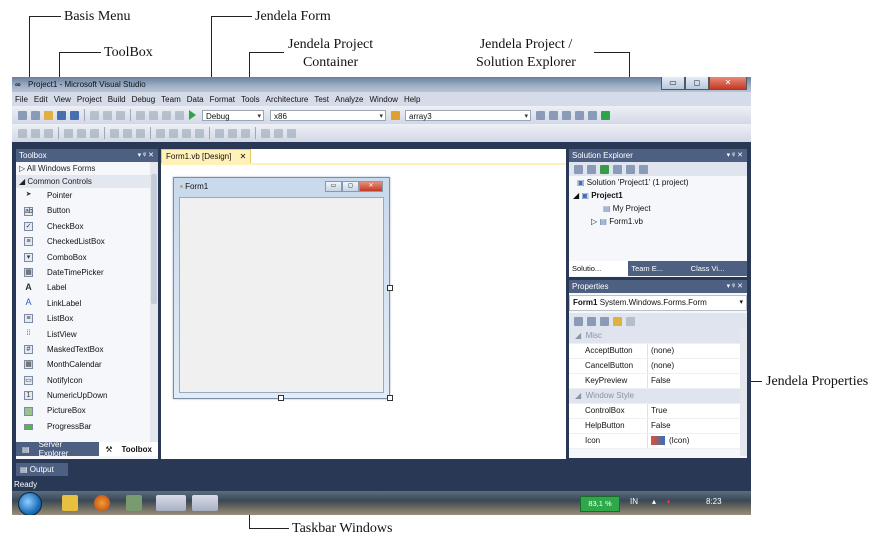 The width and height of the screenshot is (885, 537). I want to click on property-row: CancelButton (none), so click(658, 366).